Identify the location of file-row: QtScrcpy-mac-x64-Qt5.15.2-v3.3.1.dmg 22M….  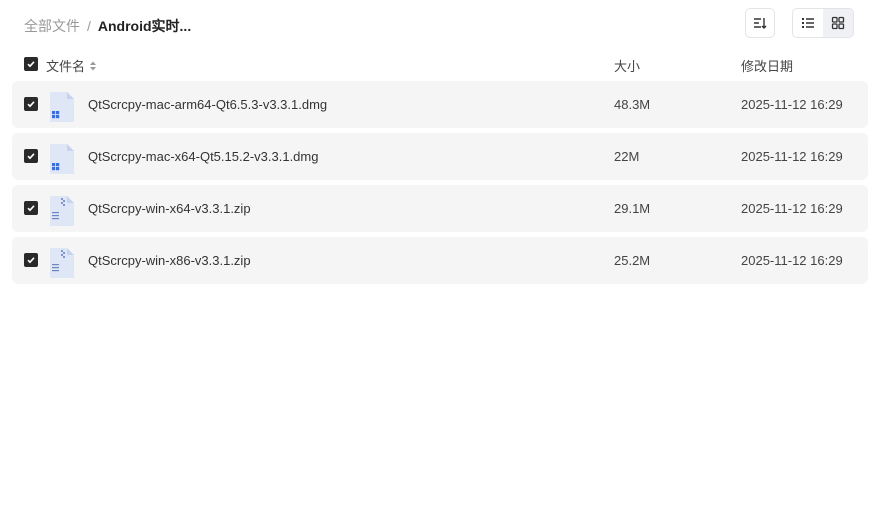
(440, 156).